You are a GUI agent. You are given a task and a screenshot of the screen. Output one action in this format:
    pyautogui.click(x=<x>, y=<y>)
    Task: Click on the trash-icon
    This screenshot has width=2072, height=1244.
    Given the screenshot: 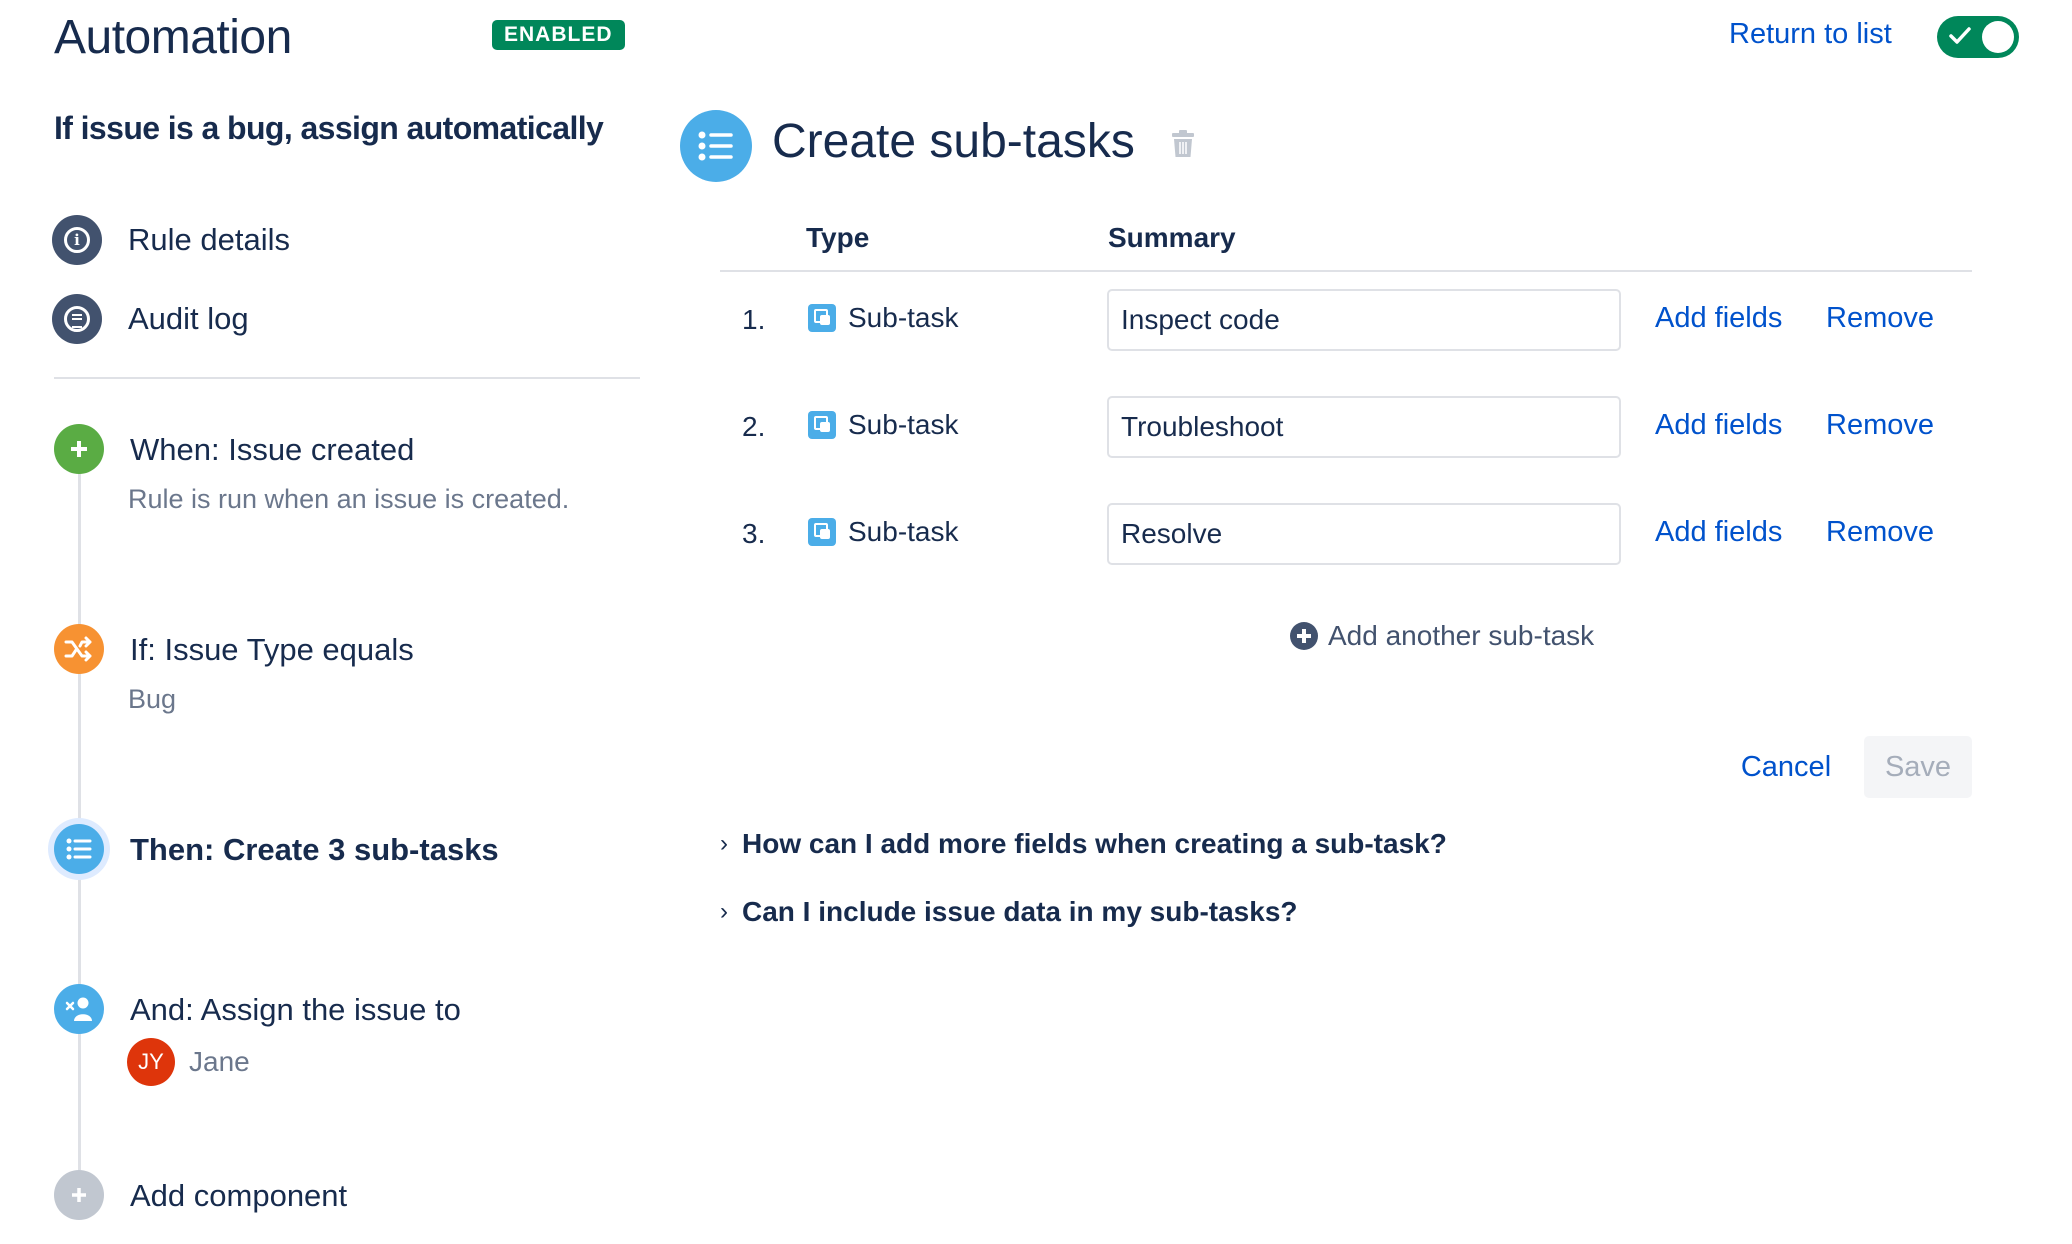 What is the action you would take?
    pyautogui.click(x=1183, y=144)
    